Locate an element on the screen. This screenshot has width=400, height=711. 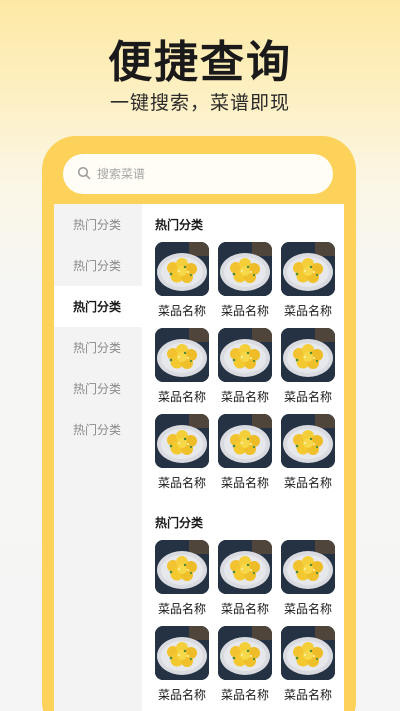
search-input is located at coordinates (207, 174).